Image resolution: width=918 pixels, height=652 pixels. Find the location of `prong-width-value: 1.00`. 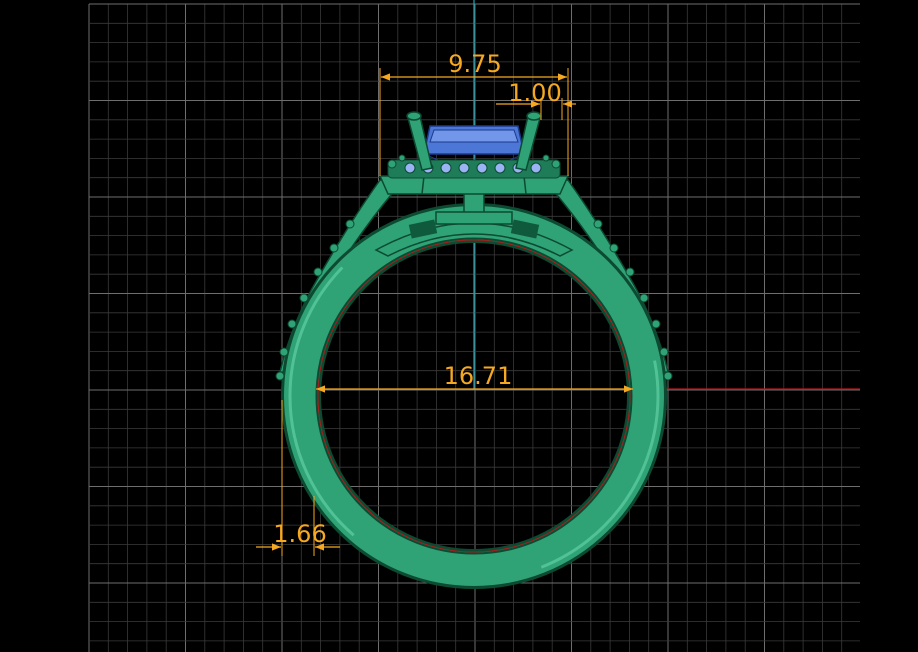

prong-width-value: 1.00 is located at coordinates (534, 93).